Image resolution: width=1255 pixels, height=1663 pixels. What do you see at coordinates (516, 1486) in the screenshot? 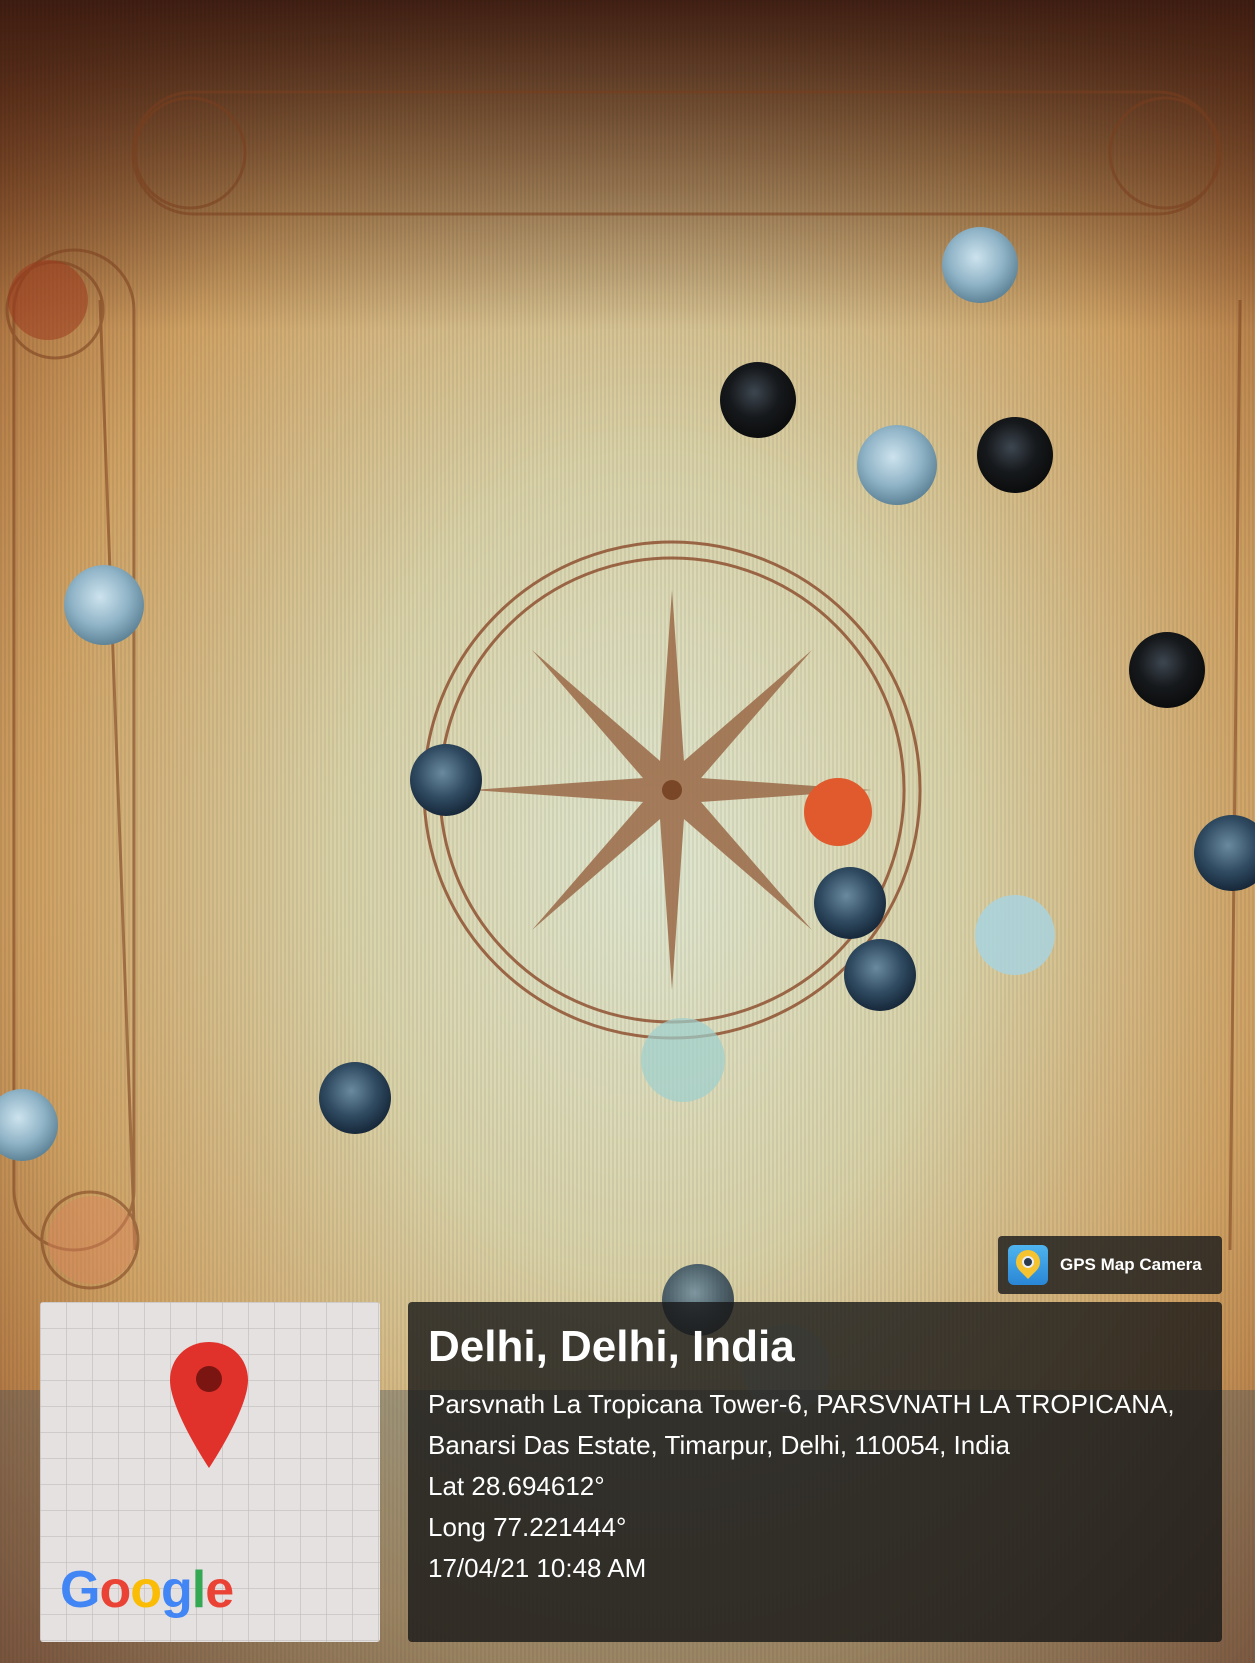
I see `latitude-text: Lat 28.694612°` at bounding box center [516, 1486].